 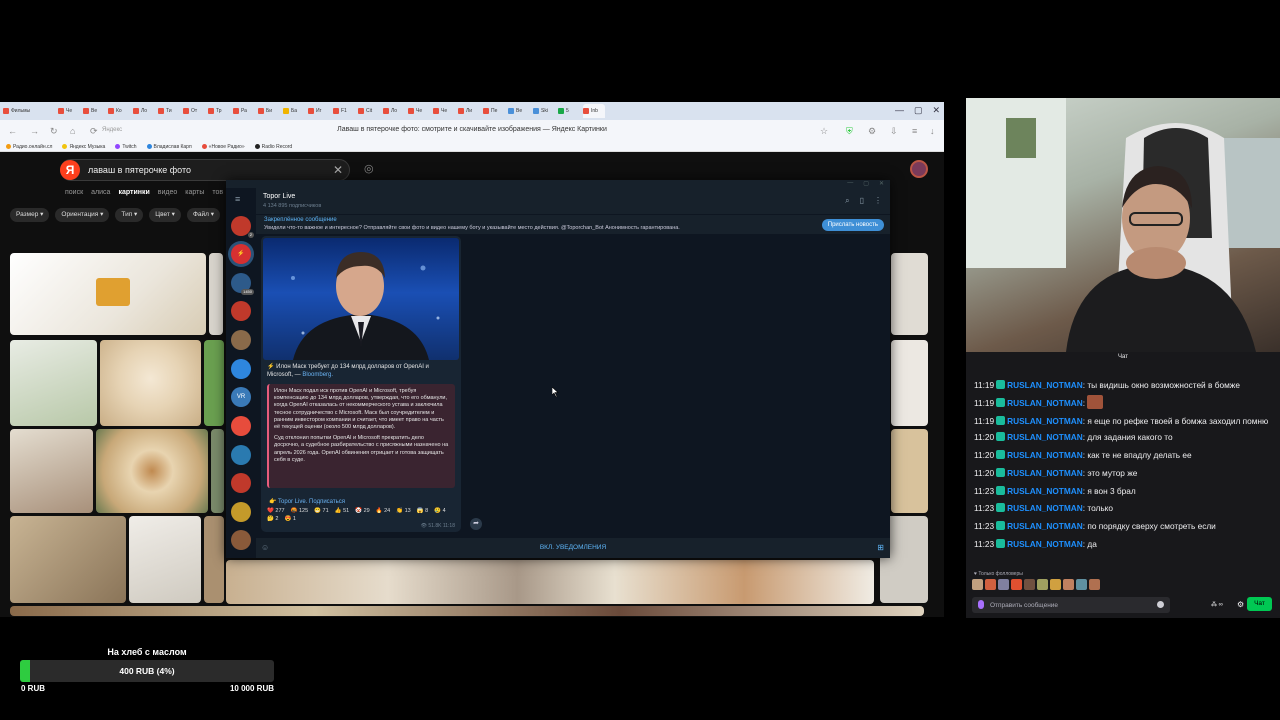 I want to click on browser-tab: Тр, so click(x=219, y=111).